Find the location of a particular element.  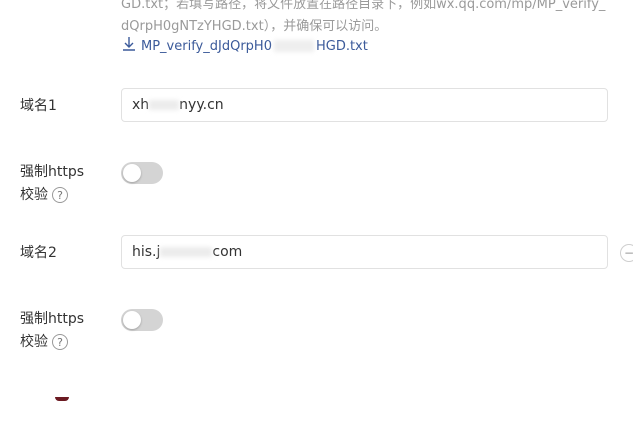

domain2-value-start: his.j is located at coordinates (146, 252).